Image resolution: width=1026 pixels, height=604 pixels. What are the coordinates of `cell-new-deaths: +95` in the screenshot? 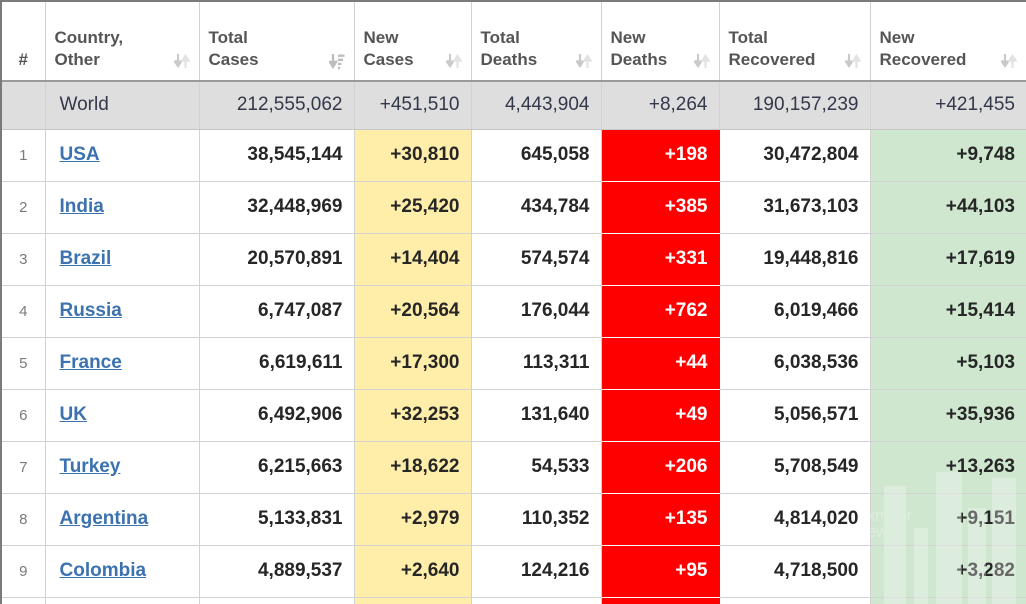 It's located at (660, 571).